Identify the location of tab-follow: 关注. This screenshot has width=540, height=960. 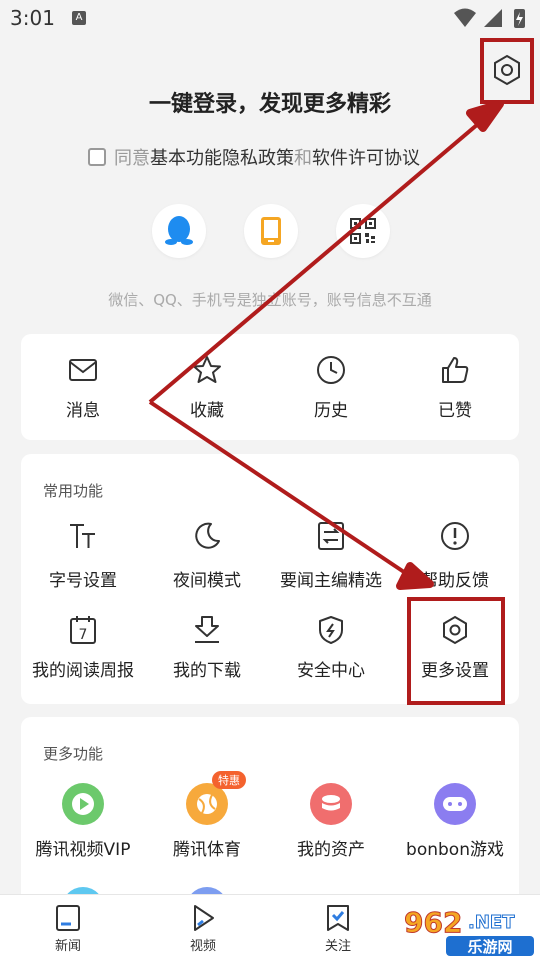
(338, 928).